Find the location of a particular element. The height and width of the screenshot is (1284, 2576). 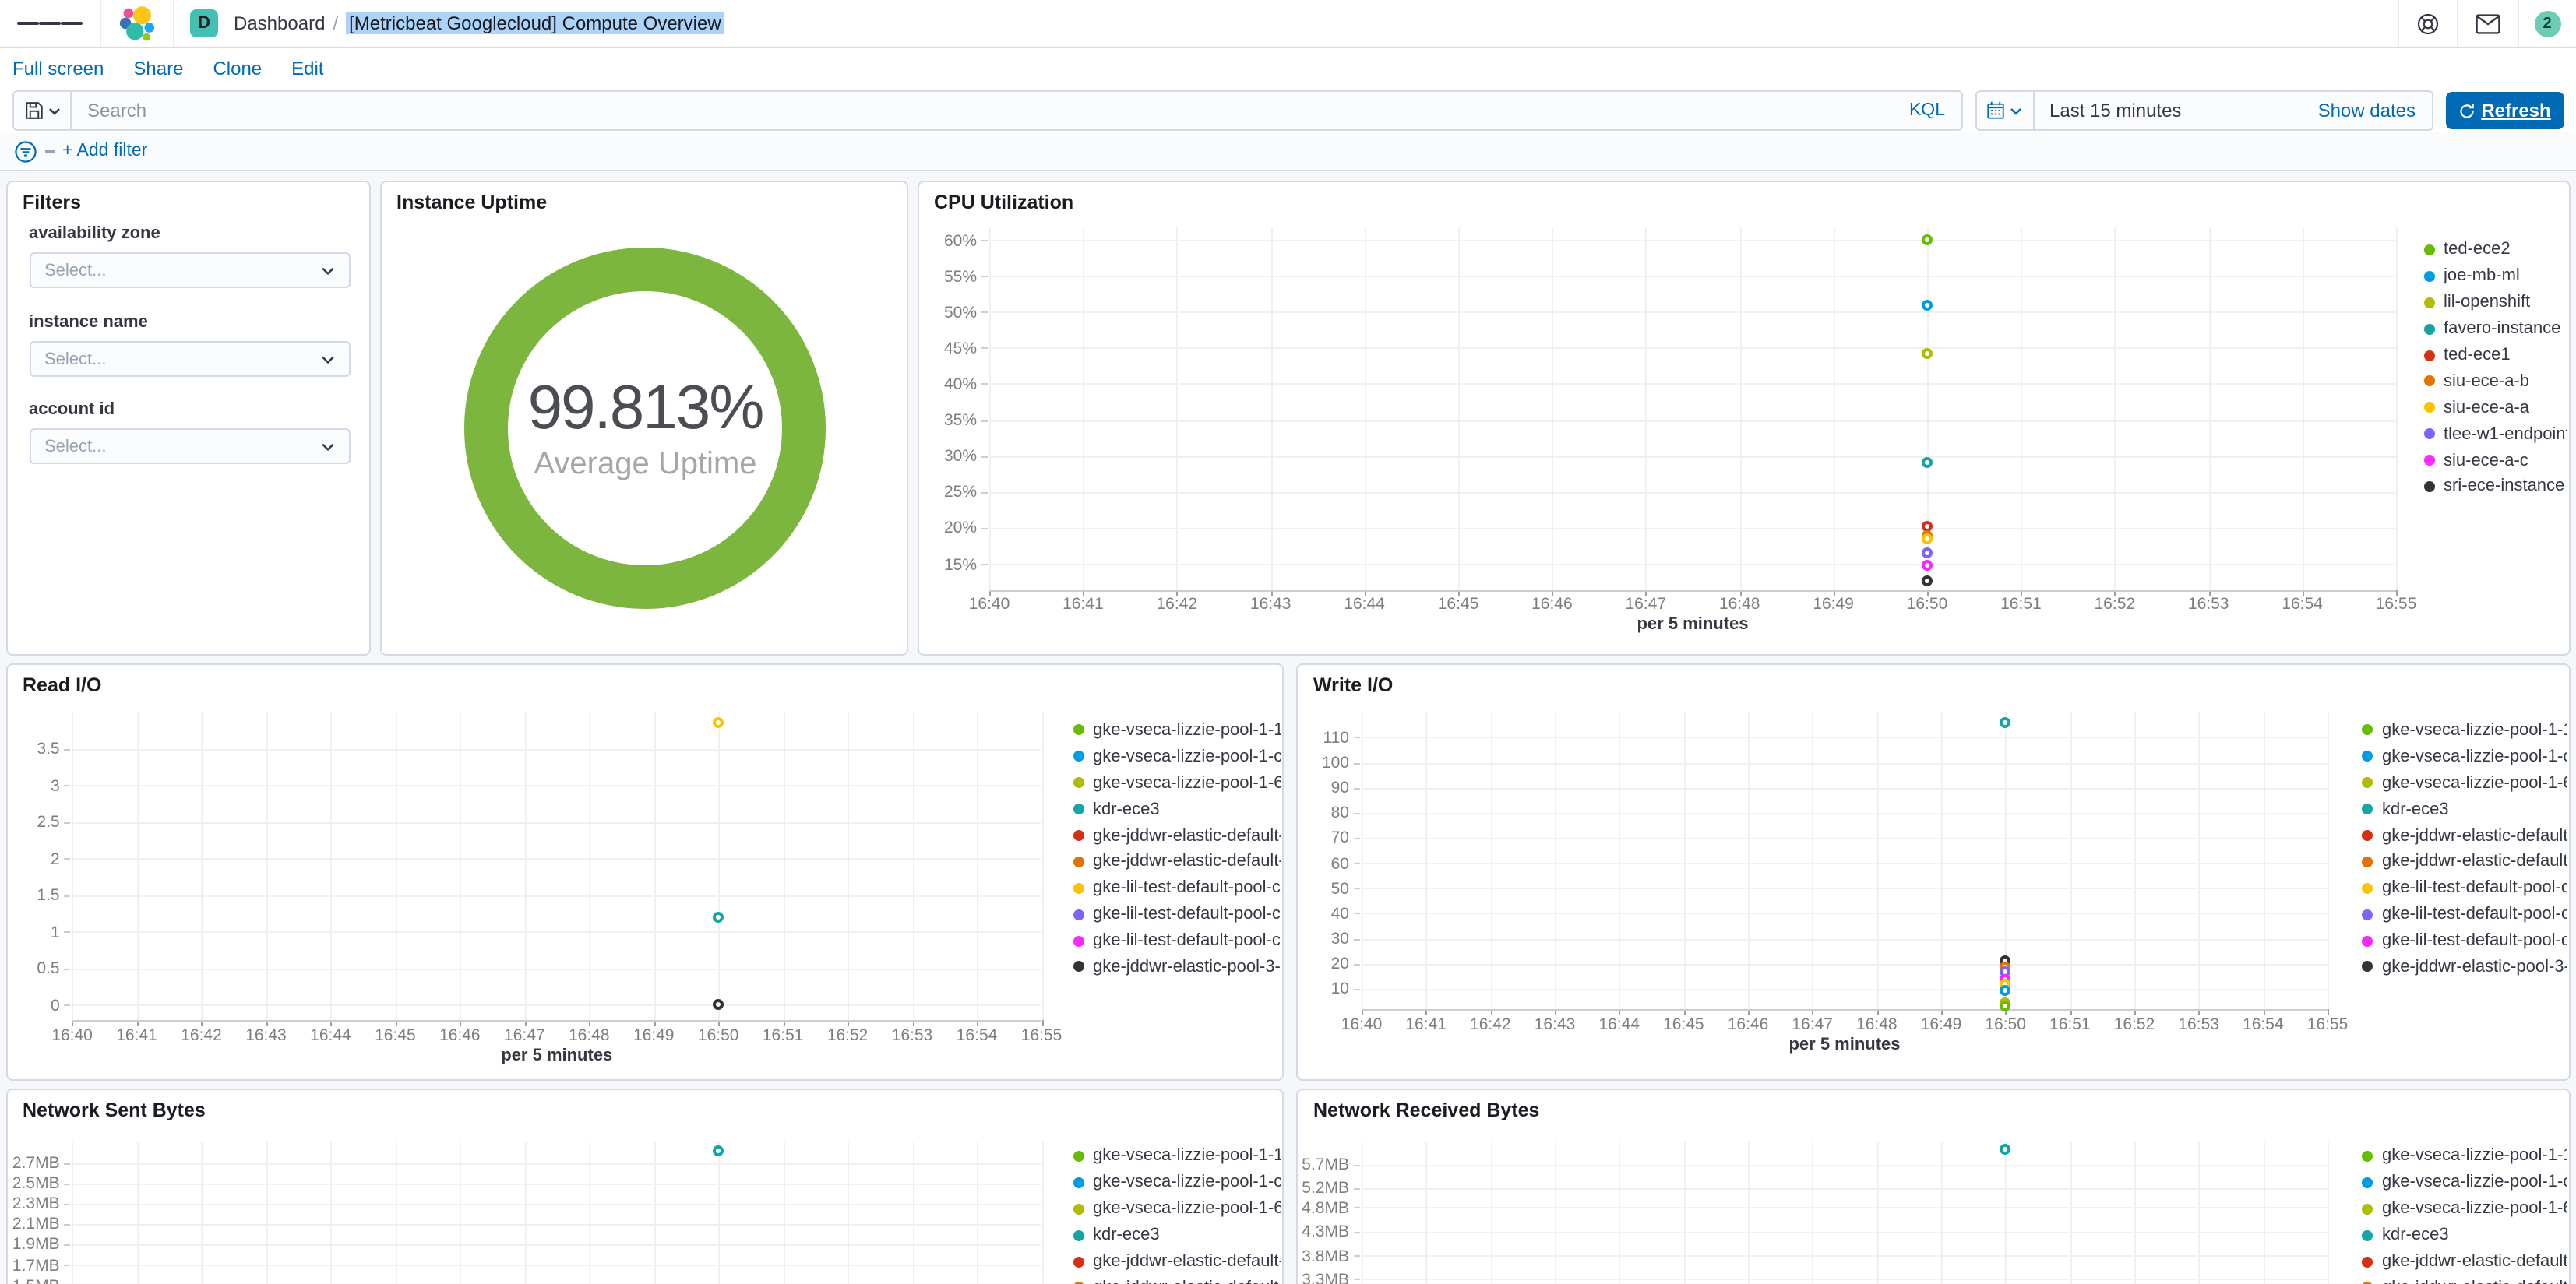

show-dates-button: Show dates is located at coordinates (2374, 110).